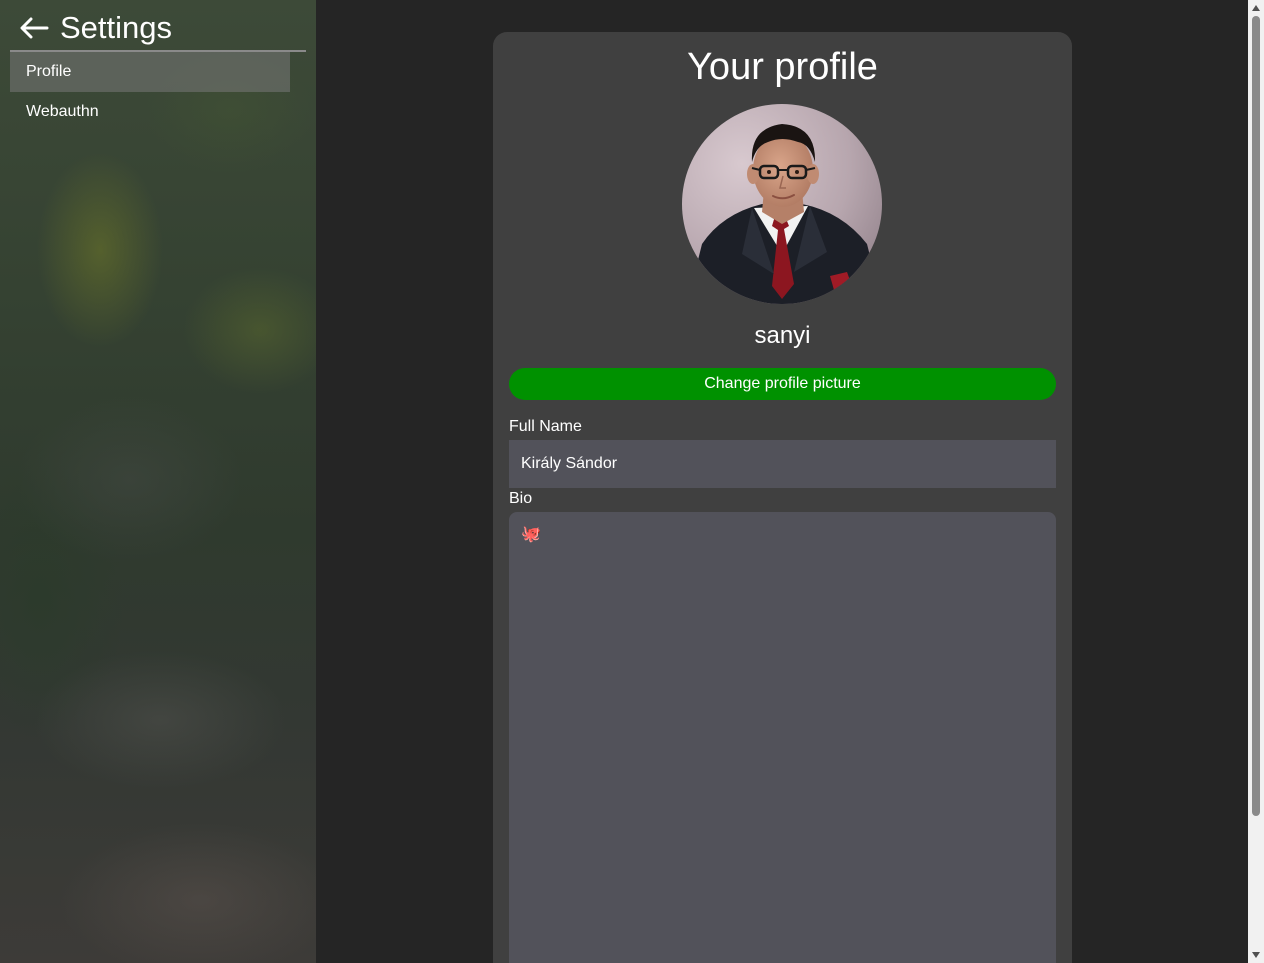 This screenshot has height=963, width=1264. Describe the element at coordinates (150, 112) in the screenshot. I see `sidebar-item-webauthn: Webauthn` at that location.